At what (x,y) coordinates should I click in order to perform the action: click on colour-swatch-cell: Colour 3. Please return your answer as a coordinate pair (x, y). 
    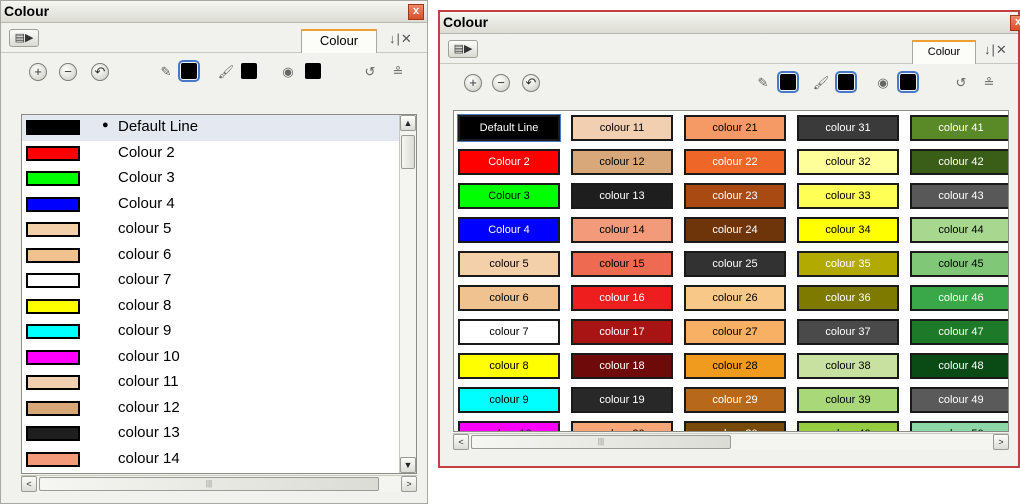
    Looking at the image, I should click on (509, 196).